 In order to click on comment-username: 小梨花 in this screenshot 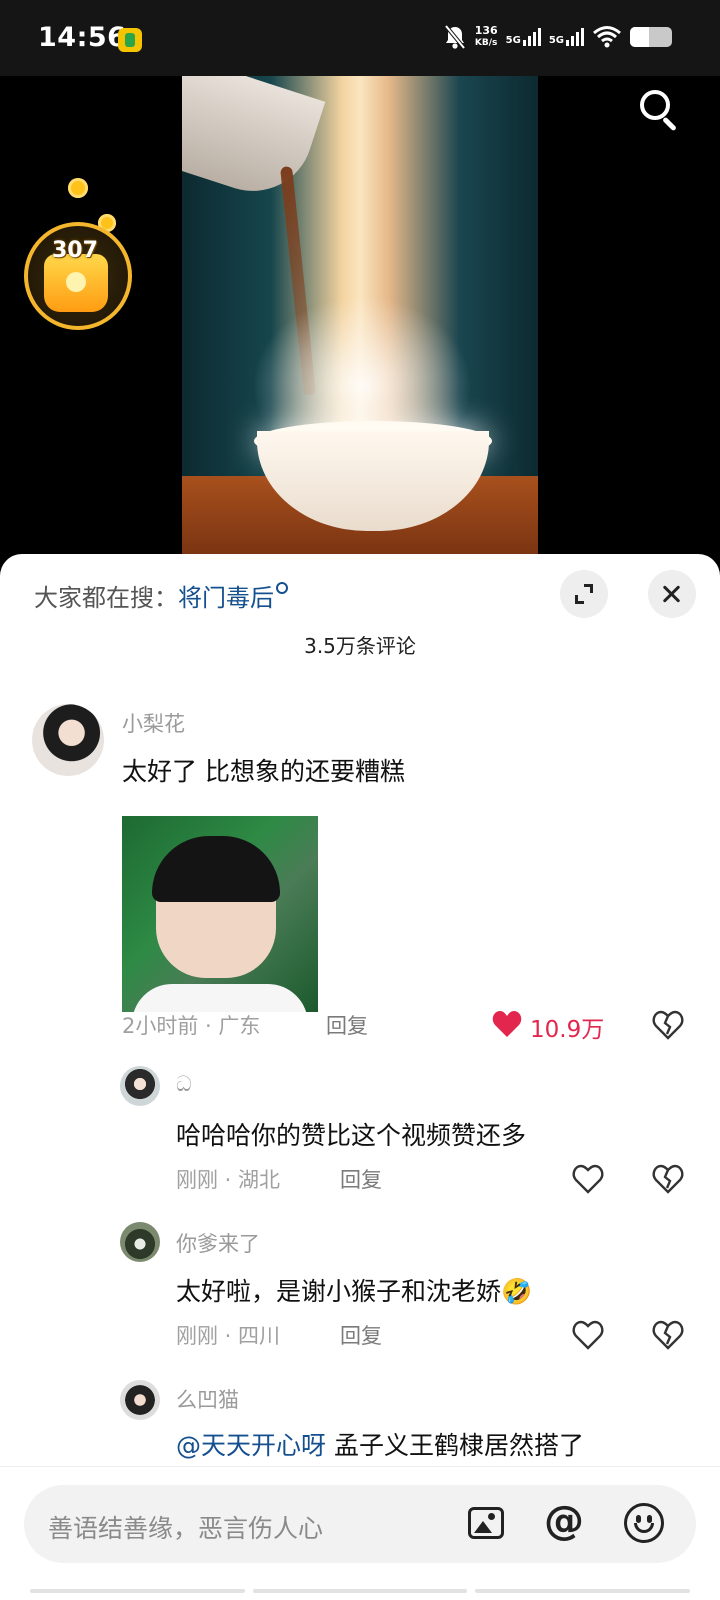, I will do `click(153, 723)`.